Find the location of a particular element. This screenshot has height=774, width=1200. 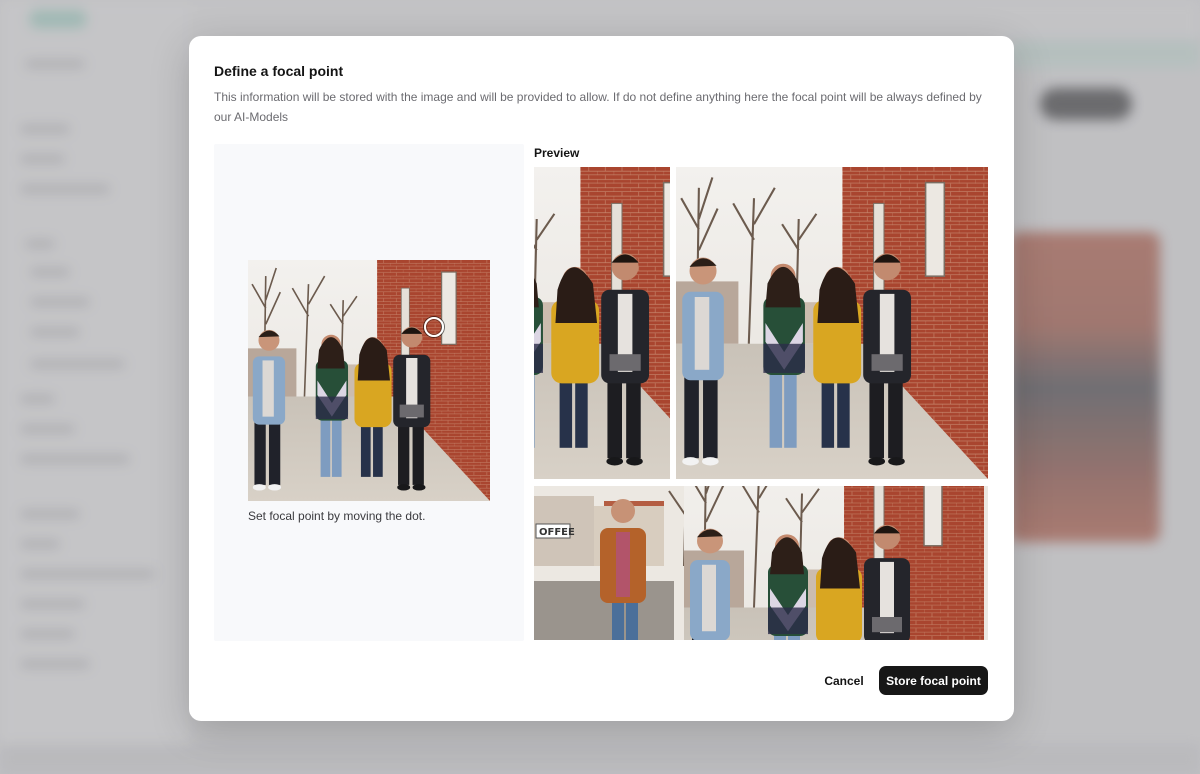

preview-landscape: OFFEE is located at coordinates (761, 563).